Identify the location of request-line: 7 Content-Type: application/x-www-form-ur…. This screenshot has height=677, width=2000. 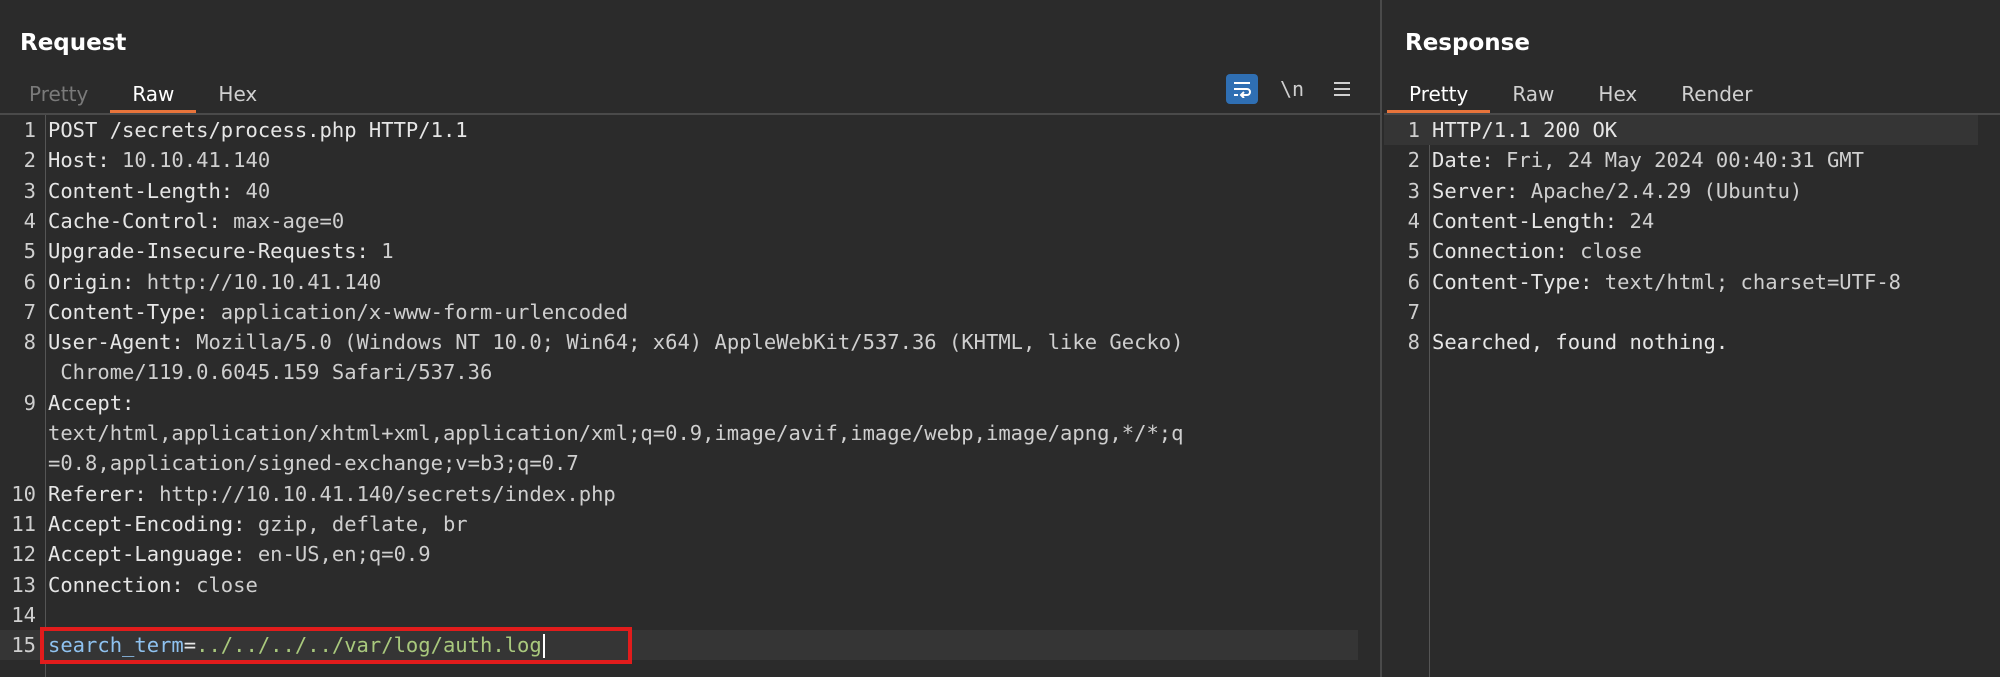
(679, 312).